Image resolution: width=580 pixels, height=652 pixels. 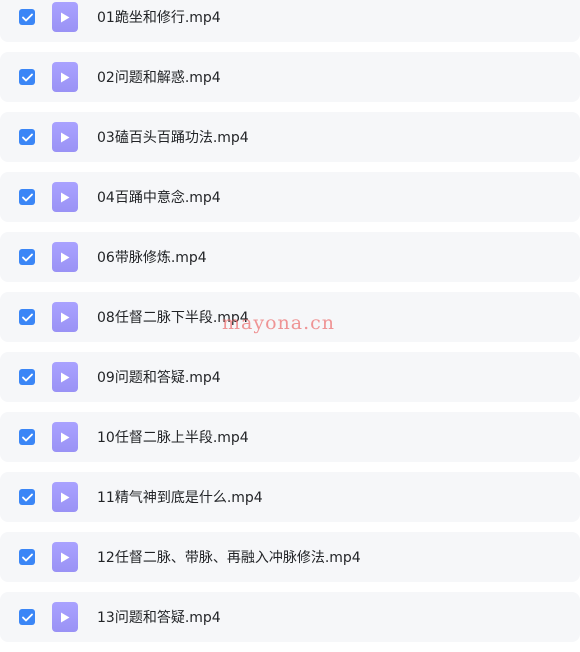 I want to click on file-name: 13问题和答疑.mp4, so click(x=159, y=618).